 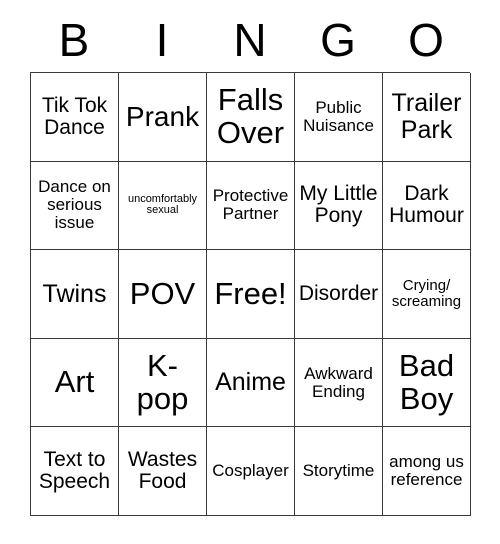 I want to click on bingo-cell-label: Crying/ screaming, so click(x=426, y=293).